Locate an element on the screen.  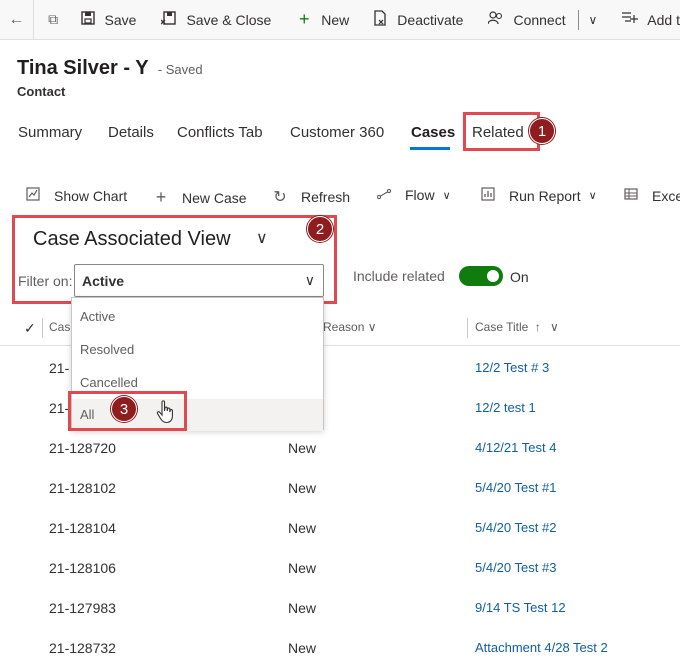
case-number: 21-127983 is located at coordinates (82, 608).